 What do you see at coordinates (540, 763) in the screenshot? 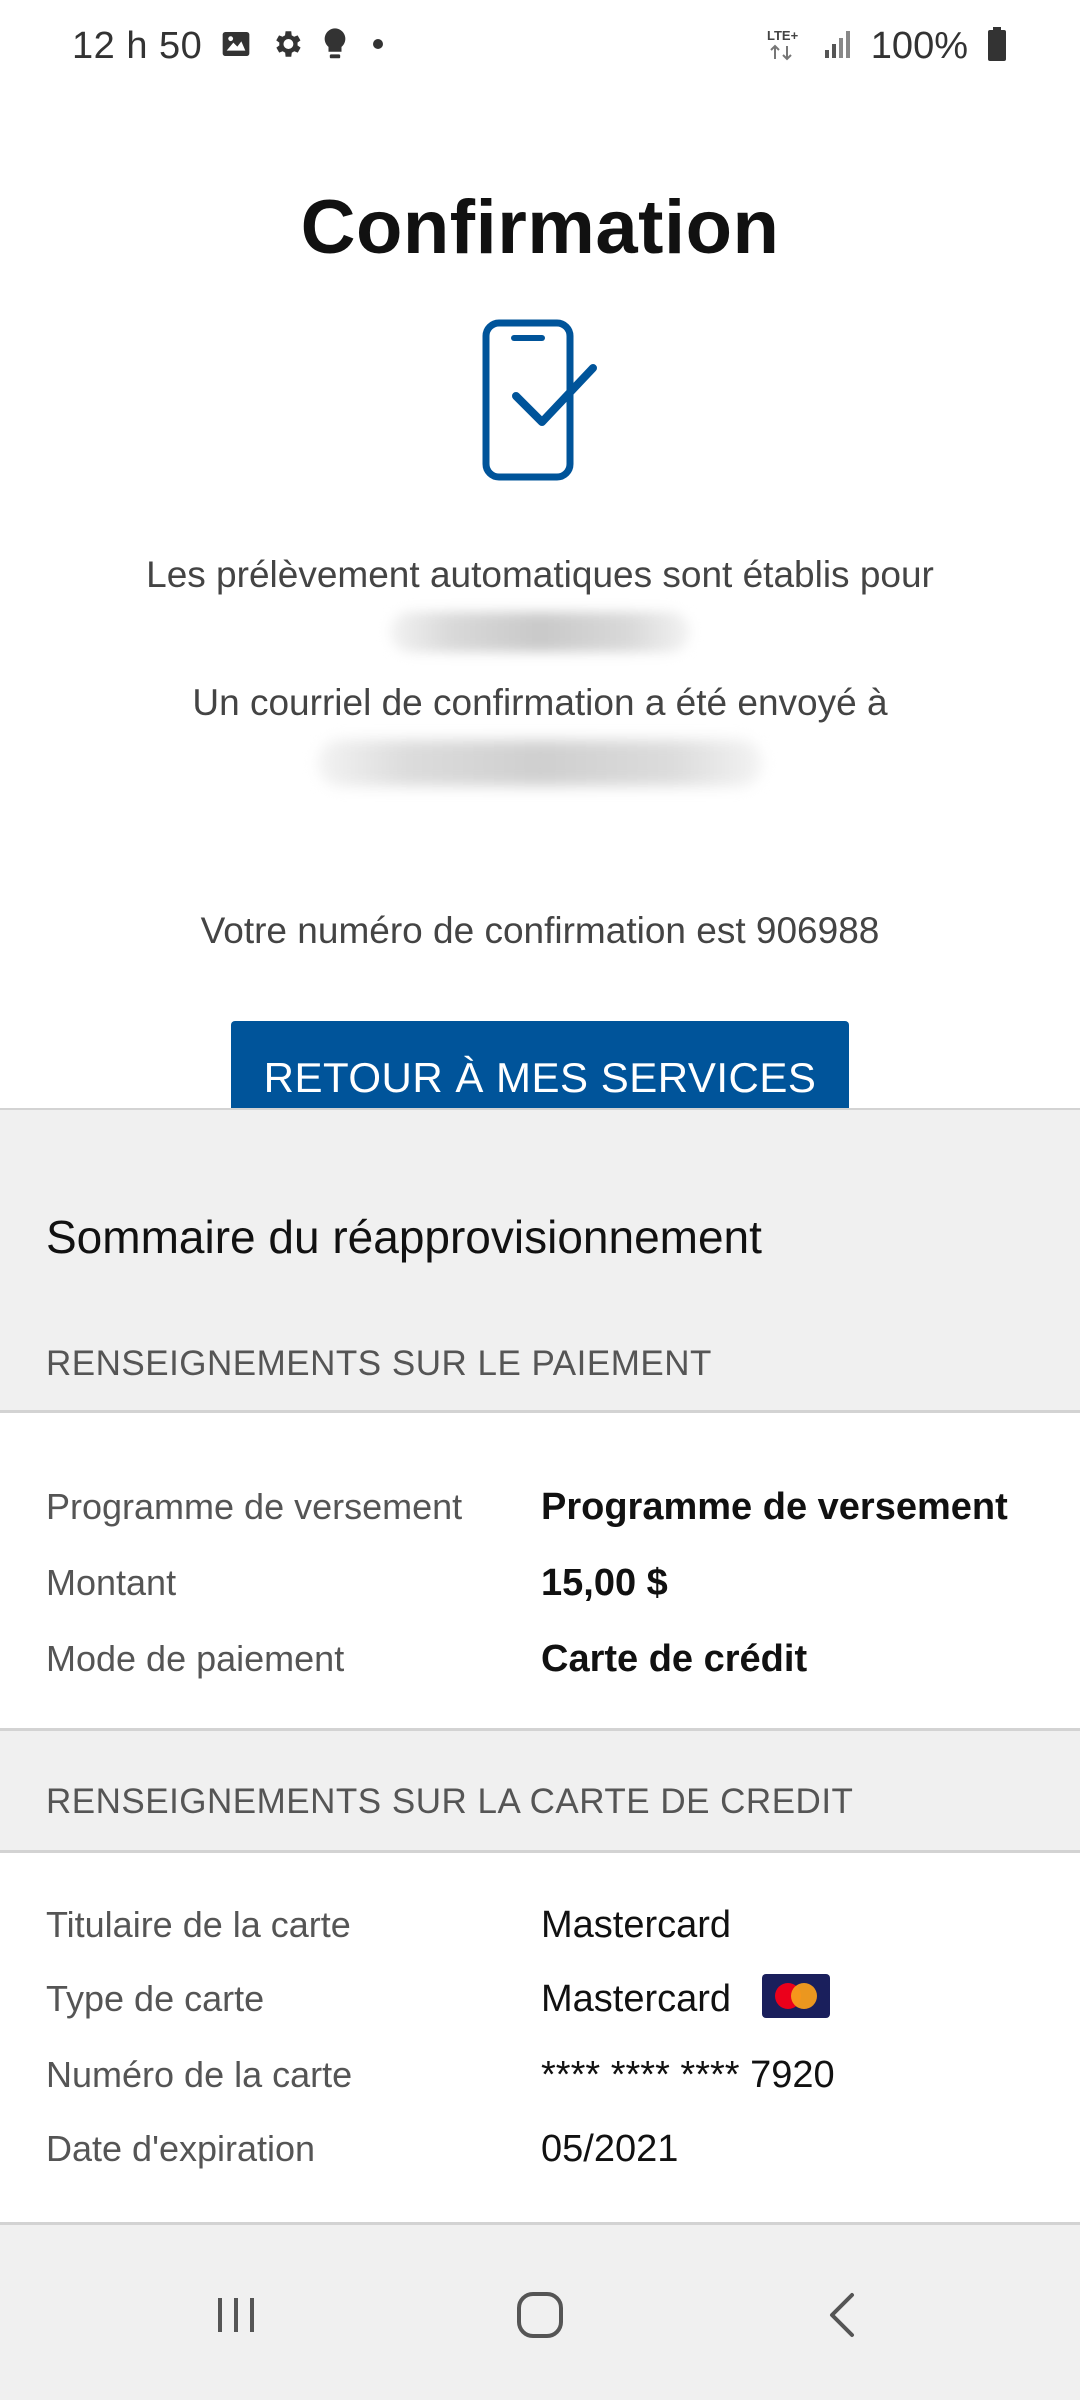
I see `redacted-email` at bounding box center [540, 763].